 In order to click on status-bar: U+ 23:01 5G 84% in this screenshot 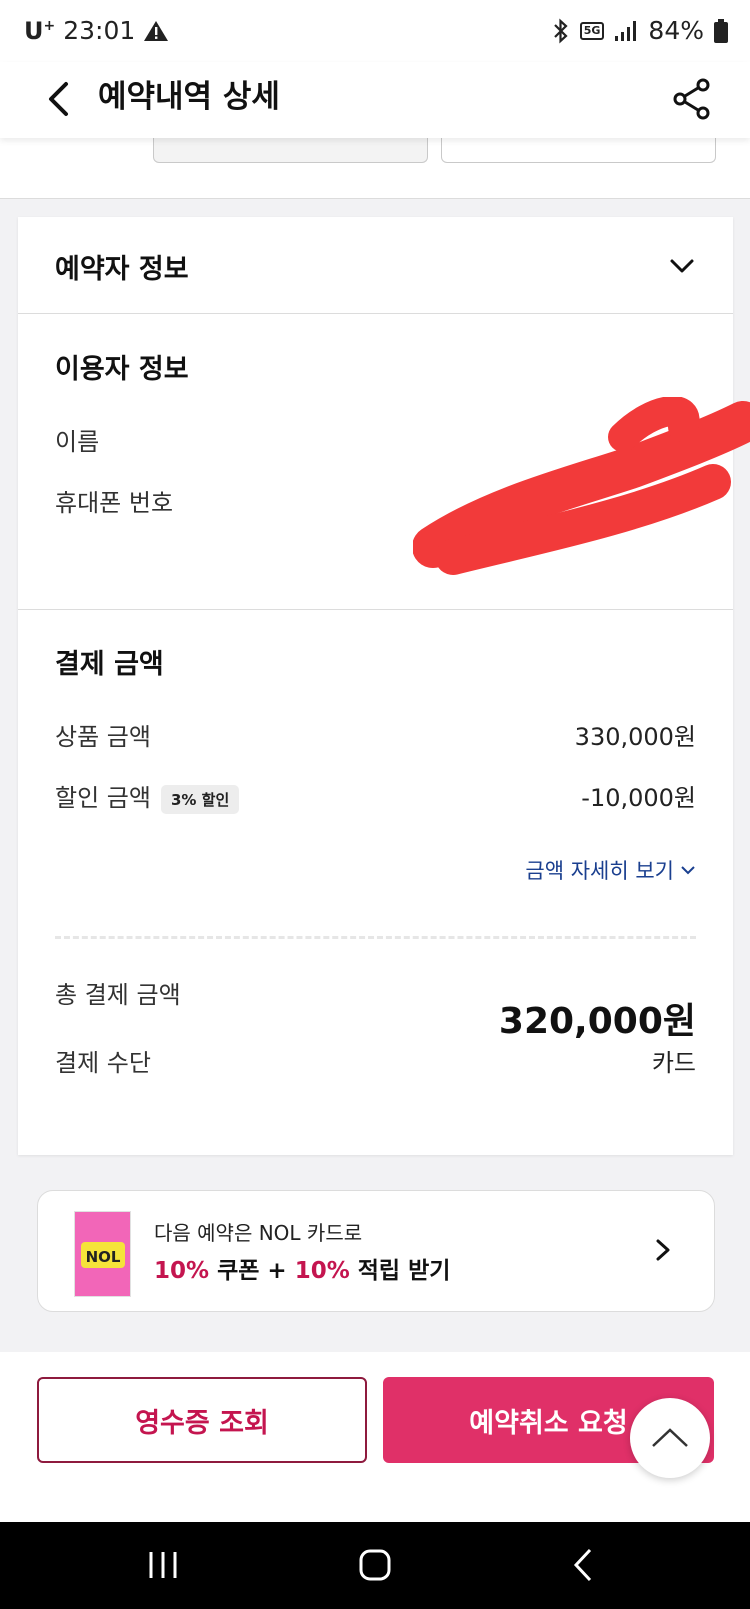, I will do `click(375, 31)`.